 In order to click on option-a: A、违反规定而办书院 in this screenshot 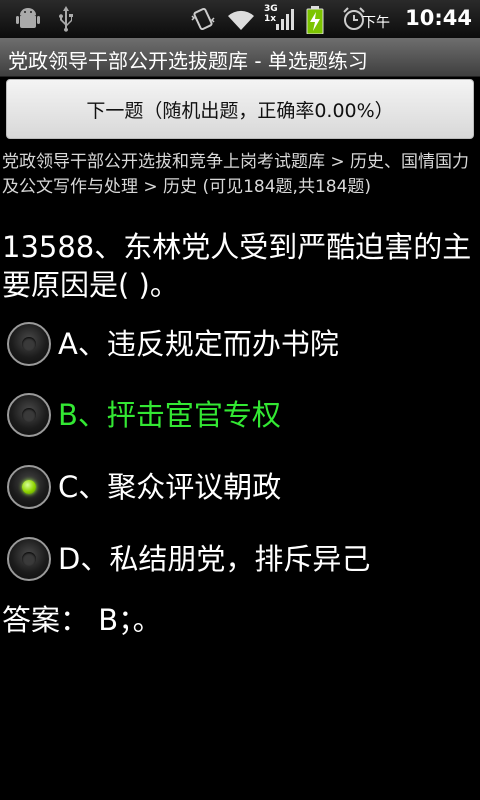, I will do `click(240, 346)`.